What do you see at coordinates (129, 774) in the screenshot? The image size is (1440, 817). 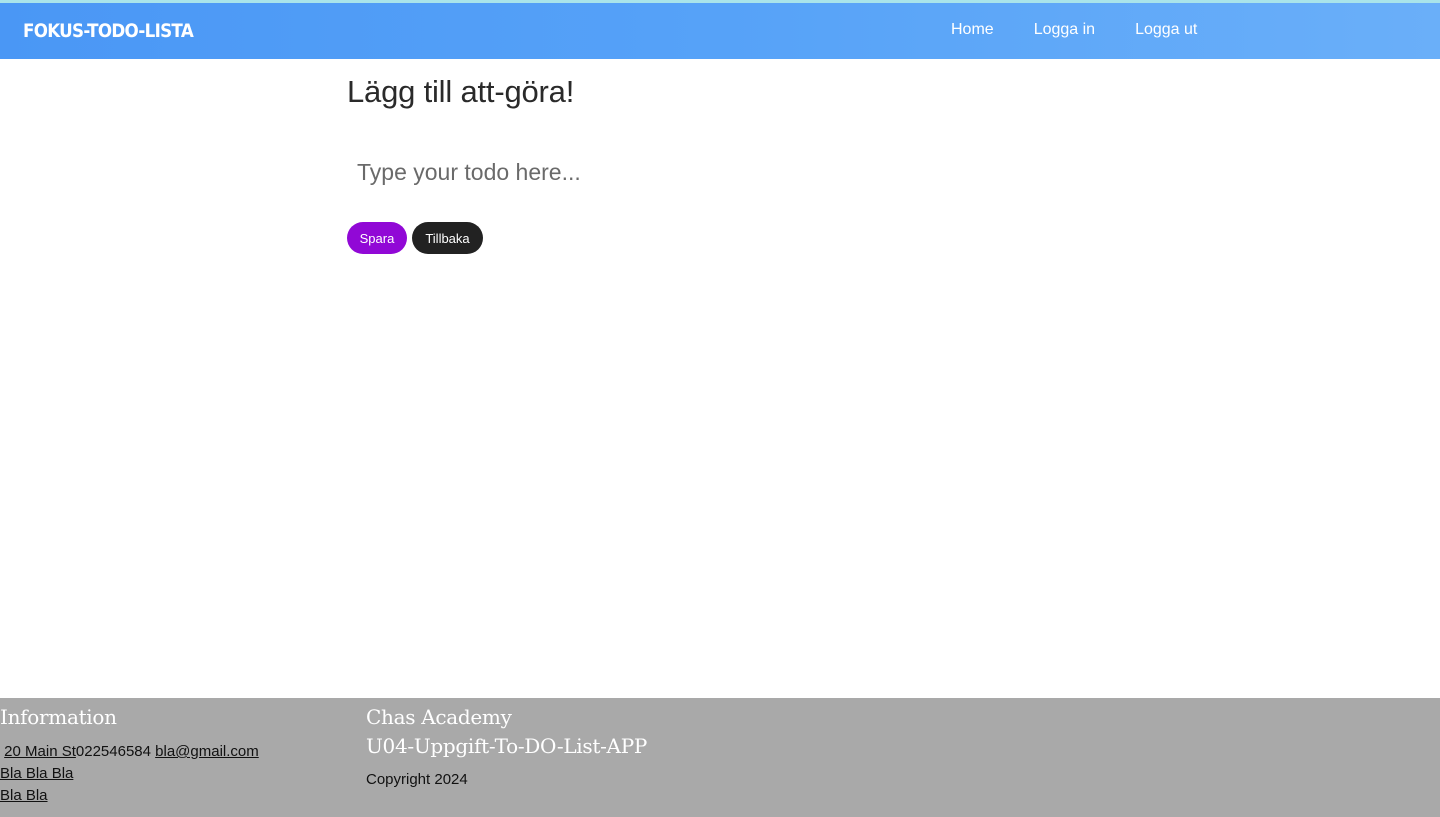 I see `footer-line-2: Bla Bla Bla` at bounding box center [129, 774].